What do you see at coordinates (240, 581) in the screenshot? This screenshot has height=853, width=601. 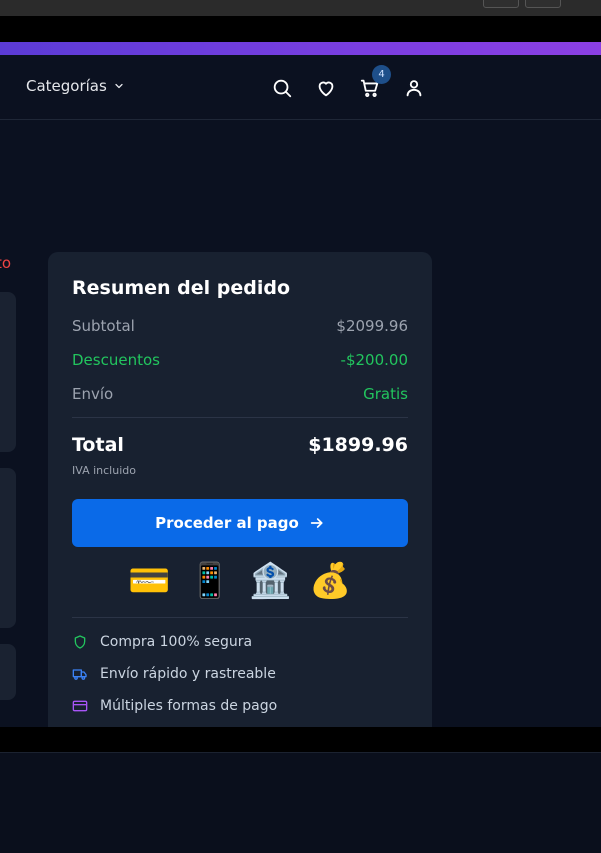 I see `payment-methods: 💳 📱 🏦 💰` at bounding box center [240, 581].